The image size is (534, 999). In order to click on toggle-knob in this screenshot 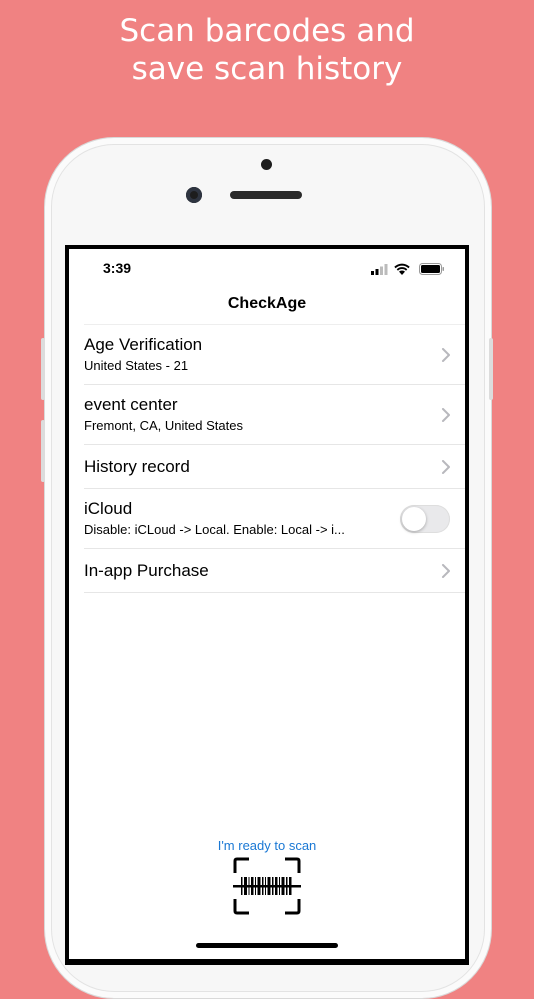, I will do `click(414, 519)`.